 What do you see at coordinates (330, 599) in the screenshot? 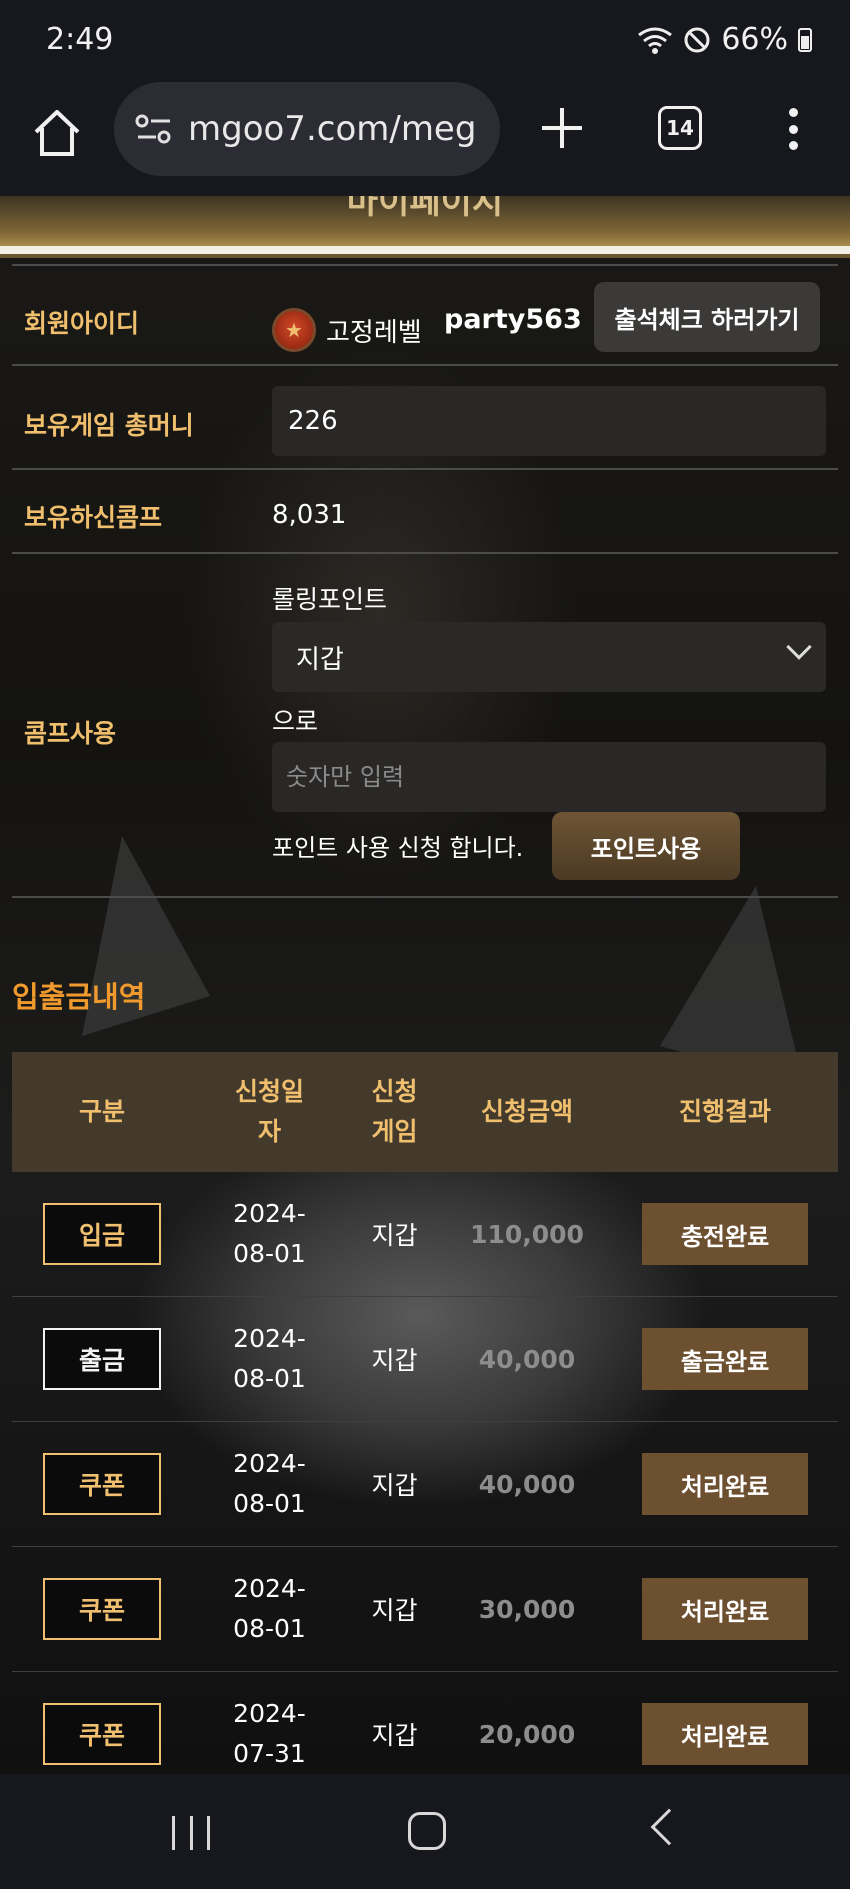
I see `rolling-point-label: 롤링포인트` at bounding box center [330, 599].